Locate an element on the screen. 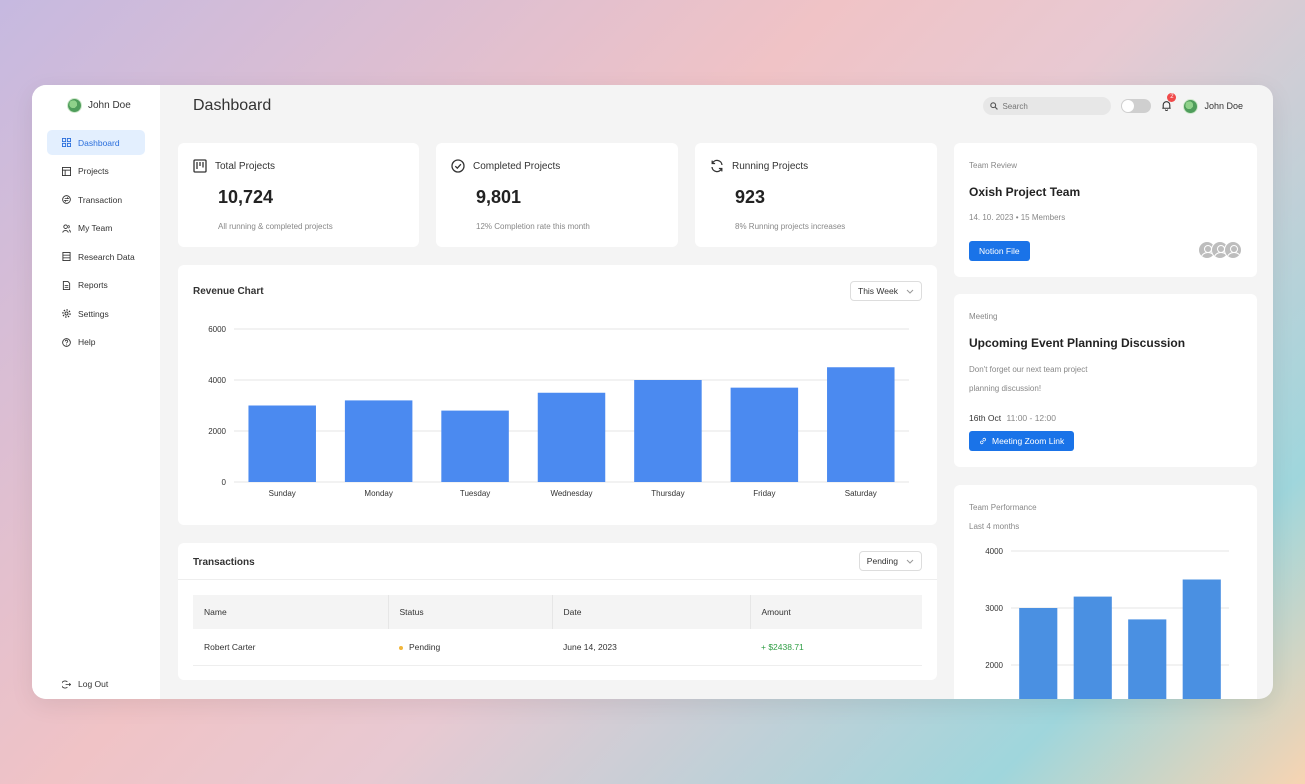  stat-title: Total Projects is located at coordinates (234, 166).